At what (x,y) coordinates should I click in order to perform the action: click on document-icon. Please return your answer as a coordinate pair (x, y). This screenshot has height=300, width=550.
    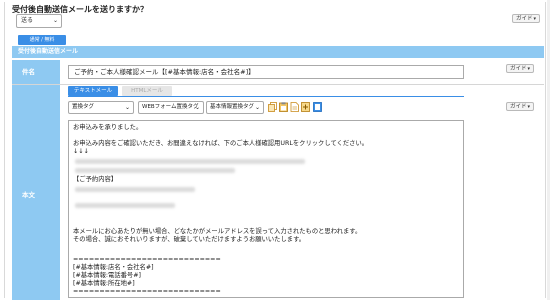
    Looking at the image, I should click on (294, 107).